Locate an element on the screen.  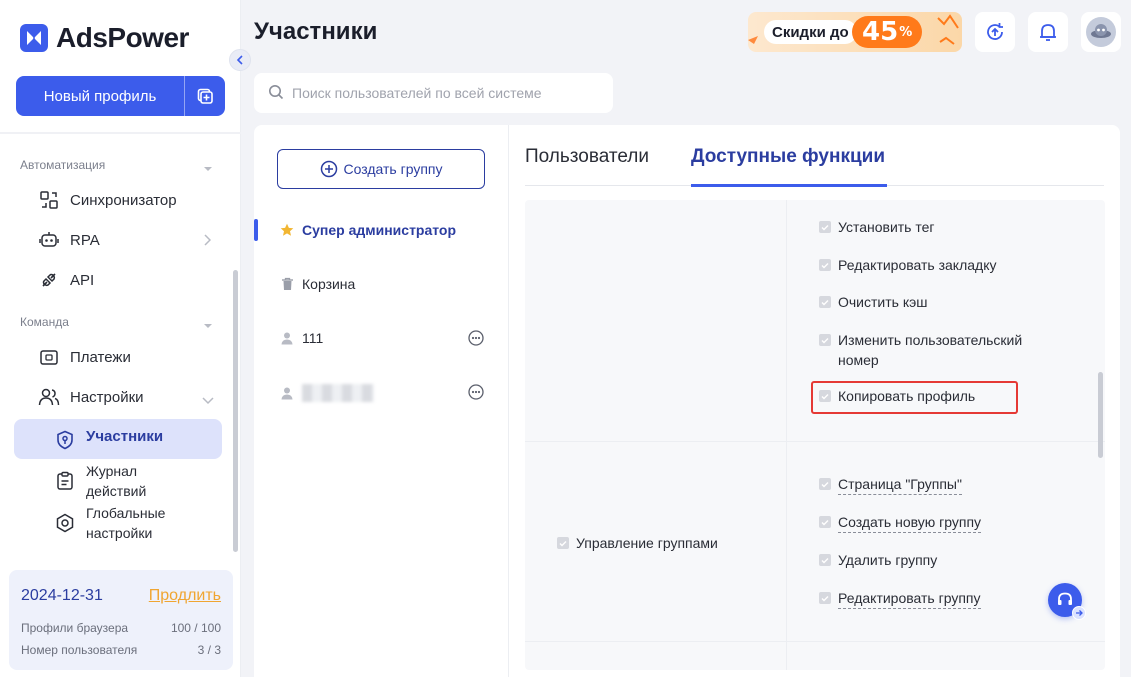
plus-circle-icon is located at coordinates (329, 169).